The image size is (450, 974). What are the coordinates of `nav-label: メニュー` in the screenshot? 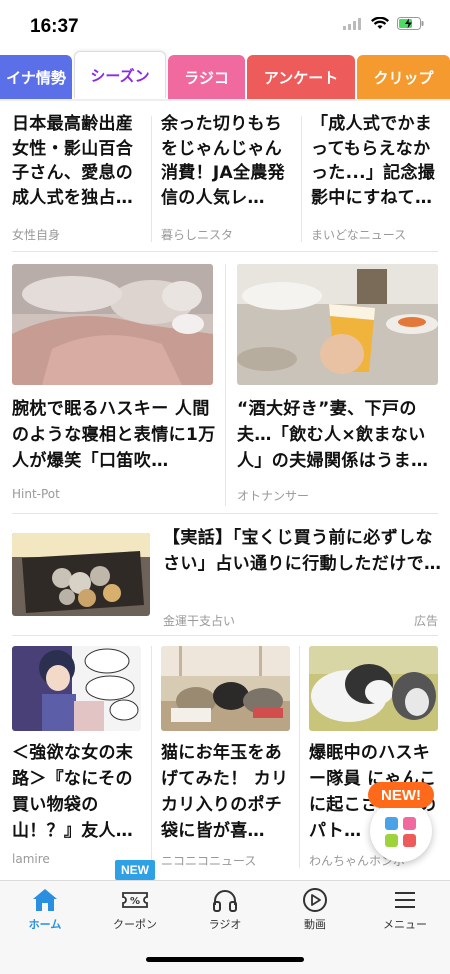 It's located at (405, 924).